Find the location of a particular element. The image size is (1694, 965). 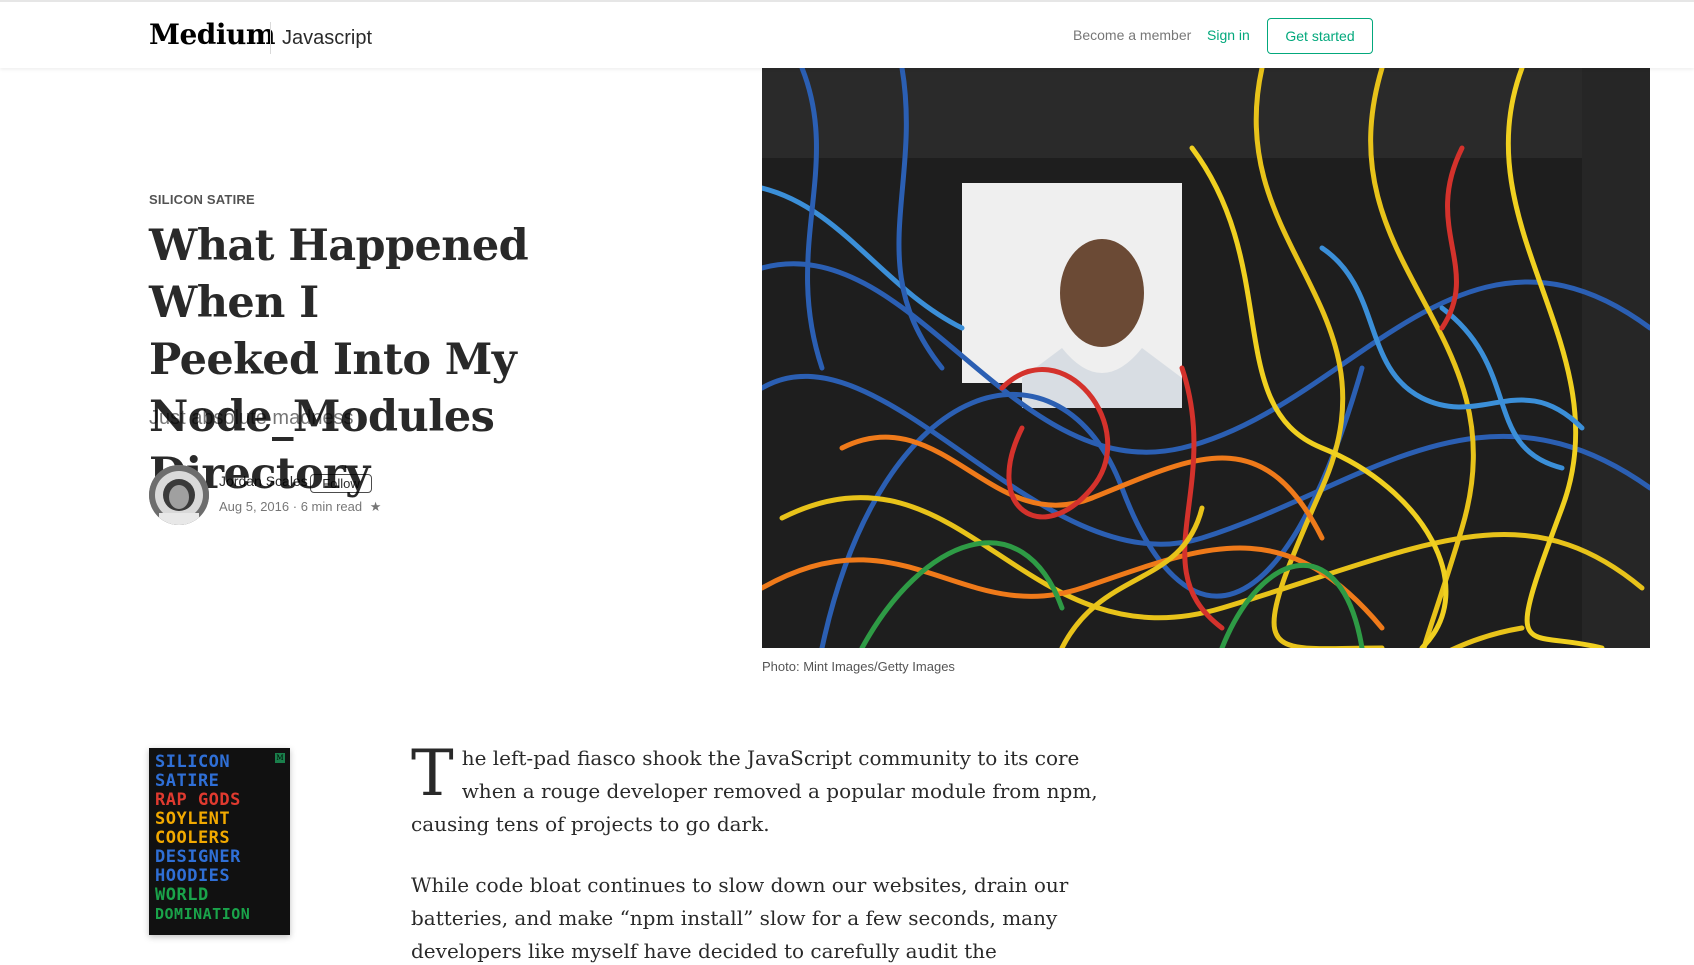

series-cover-line: SATIRE is located at coordinates (187, 781).